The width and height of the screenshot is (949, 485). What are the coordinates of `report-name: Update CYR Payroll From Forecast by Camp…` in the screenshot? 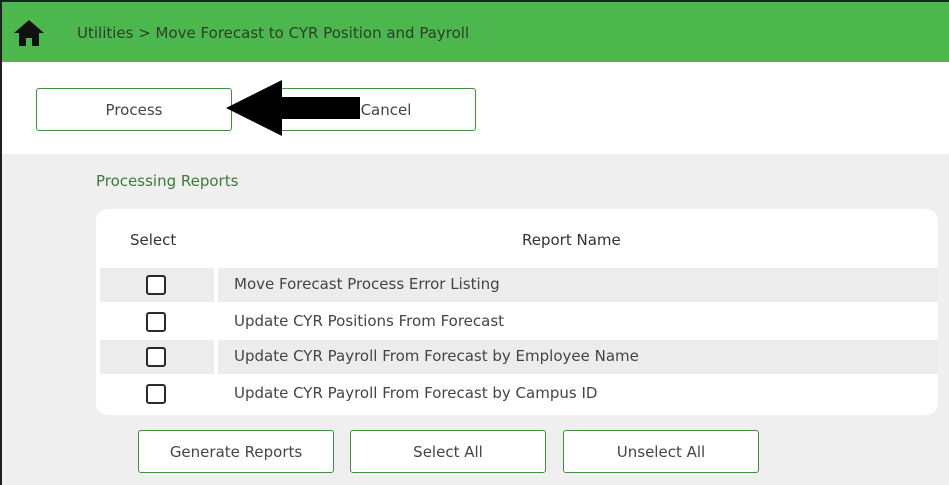 It's located at (416, 393).